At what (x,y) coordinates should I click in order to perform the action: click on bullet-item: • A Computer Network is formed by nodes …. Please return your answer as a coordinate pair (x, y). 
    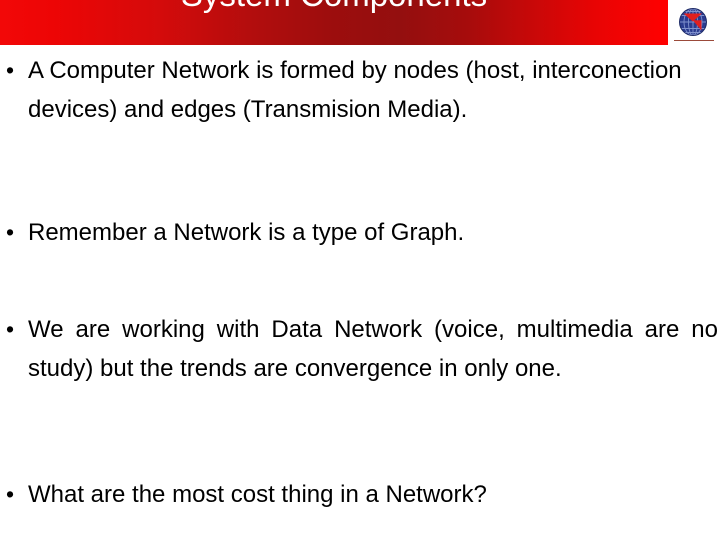
    Looking at the image, I should click on (363, 90).